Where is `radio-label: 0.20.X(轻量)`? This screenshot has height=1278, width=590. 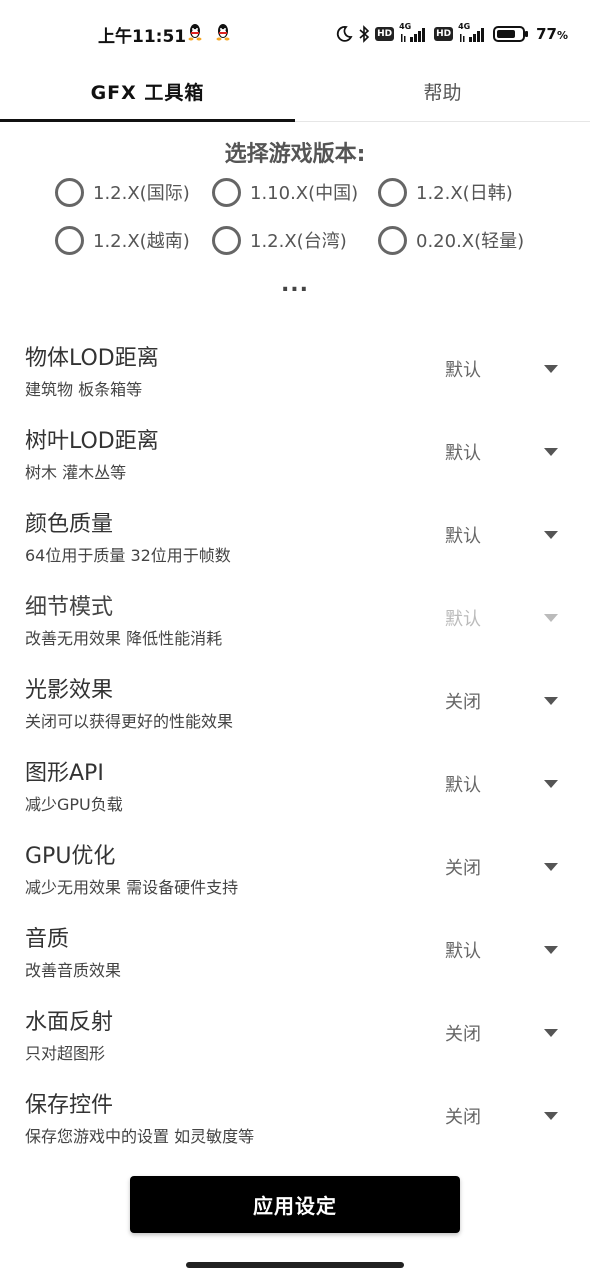 radio-label: 0.20.X(轻量) is located at coordinates (470, 241).